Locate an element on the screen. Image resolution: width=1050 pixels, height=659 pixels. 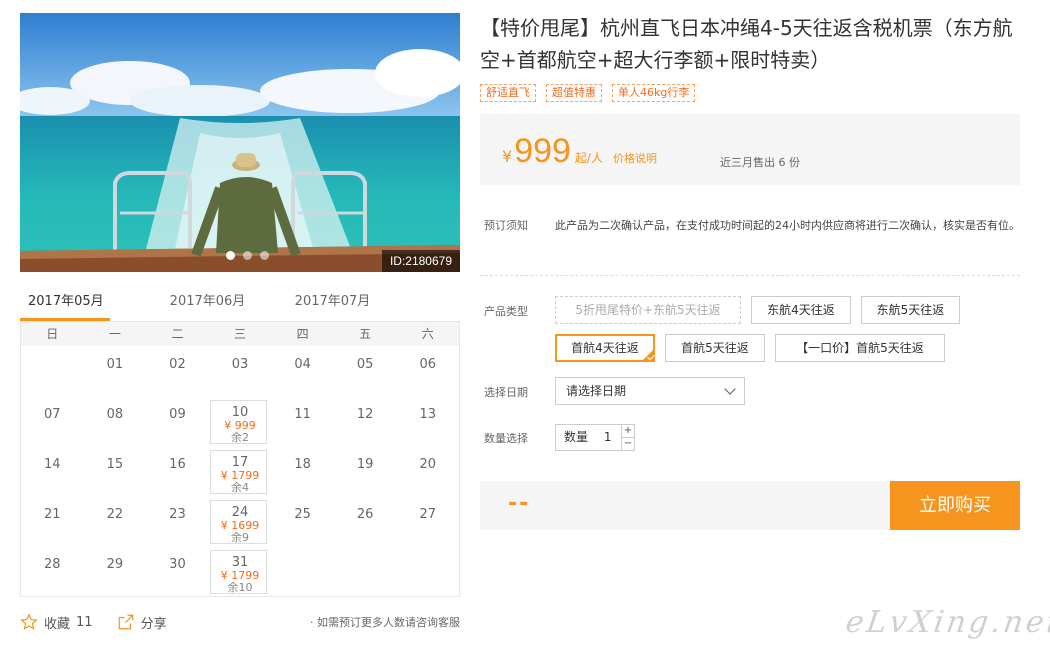
favorite-label: 收藏 is located at coordinates (57, 624).